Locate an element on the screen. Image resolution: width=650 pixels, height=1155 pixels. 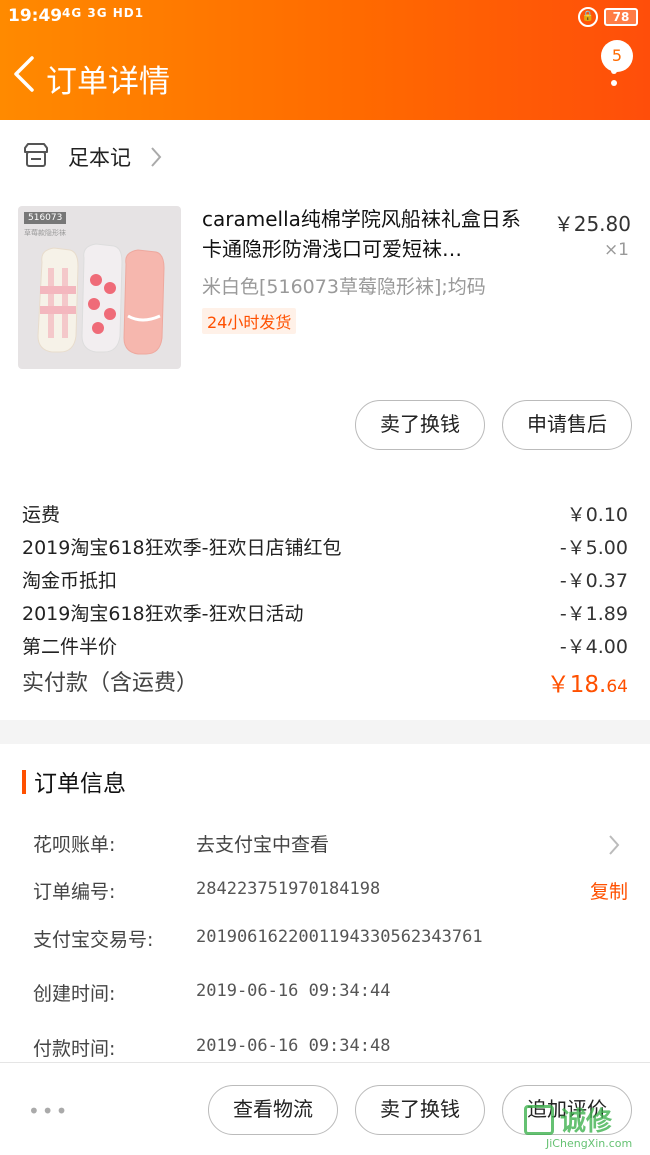
alipay-trade-row: 支付宝交易号: 2019061622001194330562343761 is located at coordinates (330, 942).